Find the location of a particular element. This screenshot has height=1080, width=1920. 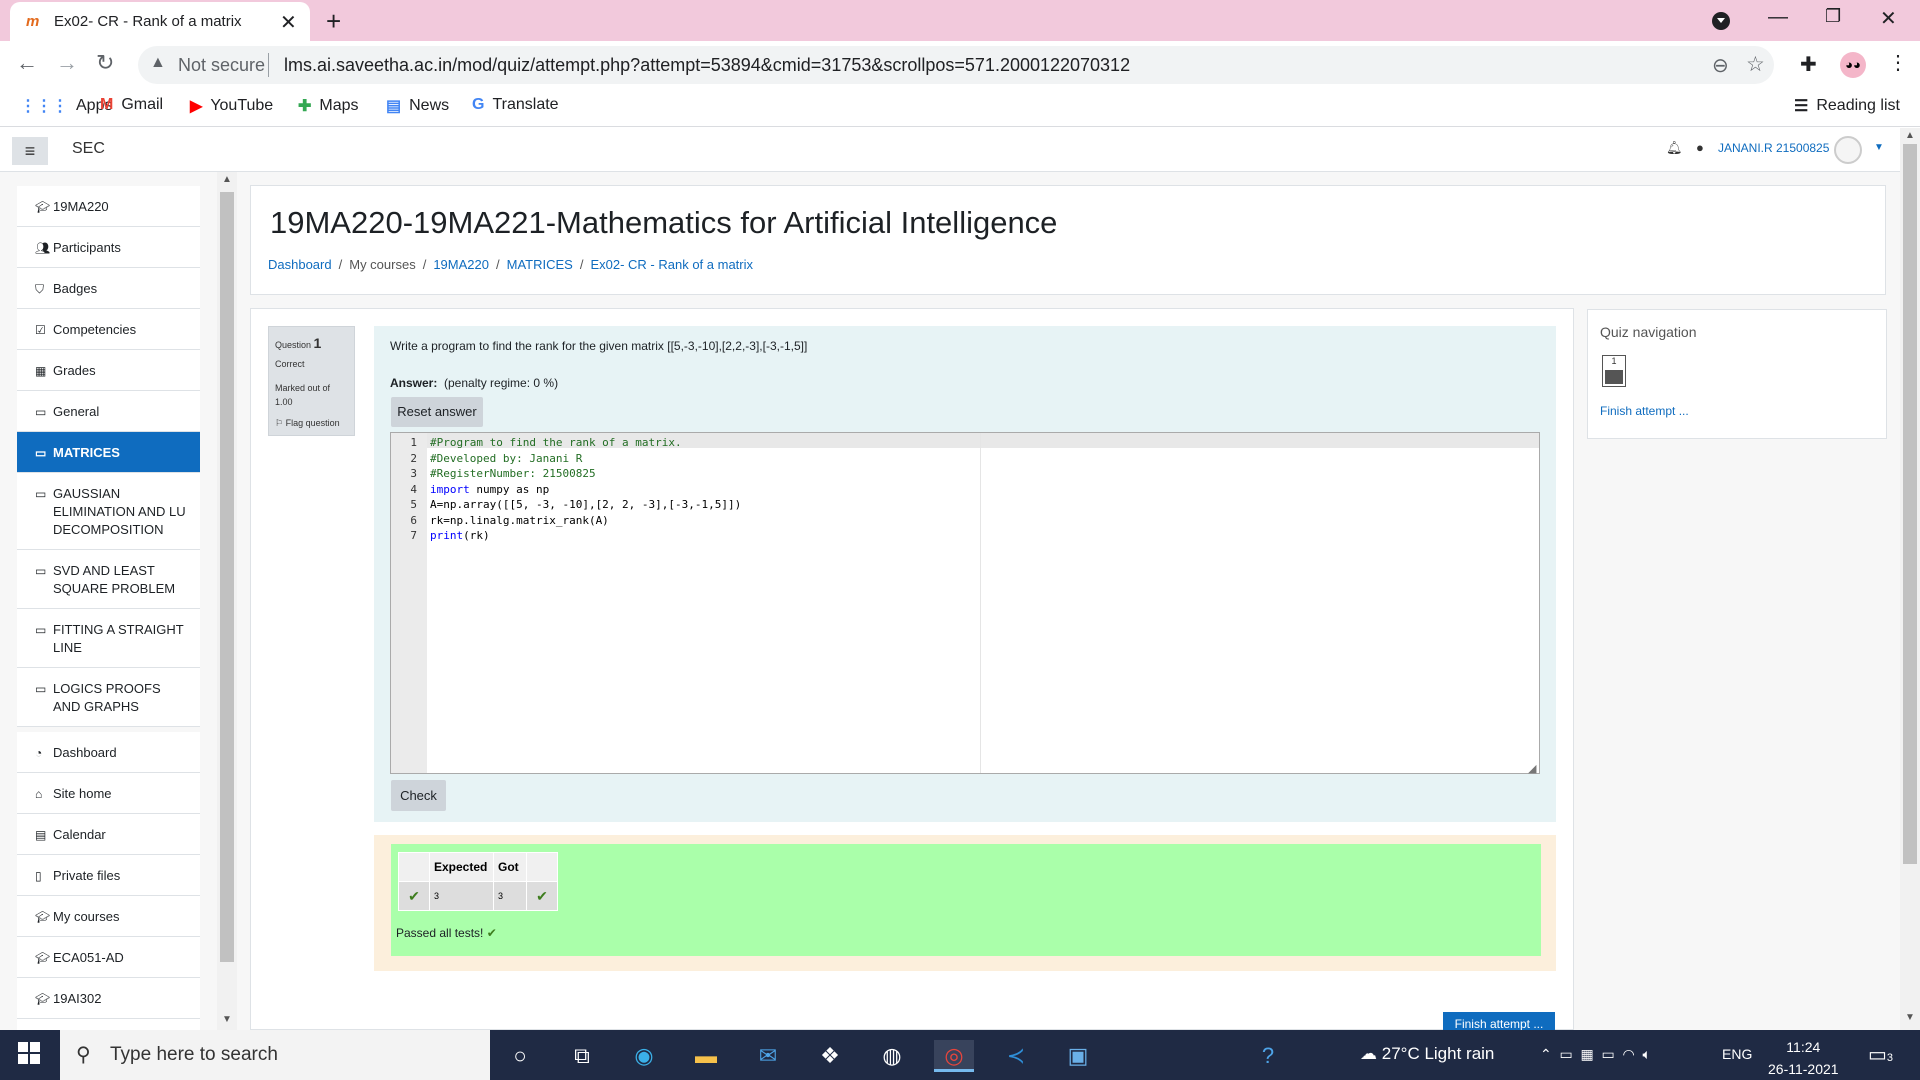

breadcrumb-course: 19MA220 is located at coordinates (461, 264).